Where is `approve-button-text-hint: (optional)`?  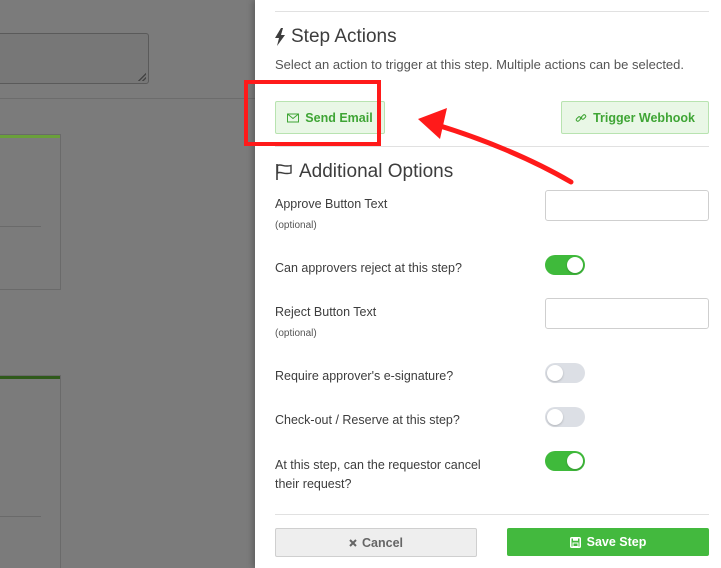 approve-button-text-hint: (optional) is located at coordinates (296, 225).